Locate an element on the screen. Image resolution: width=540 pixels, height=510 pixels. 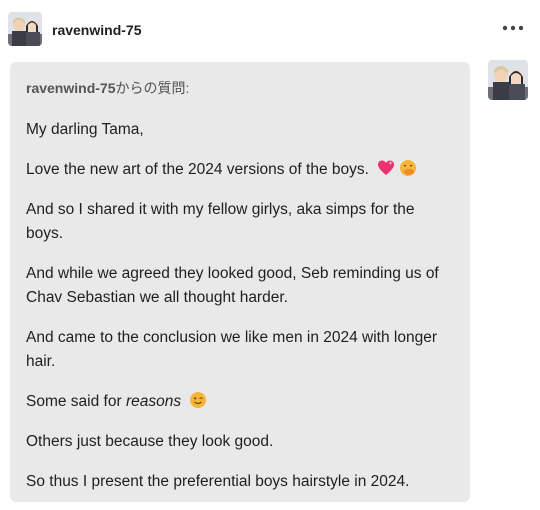
ask-paragraph: Others just because they look good. is located at coordinates (240, 442).